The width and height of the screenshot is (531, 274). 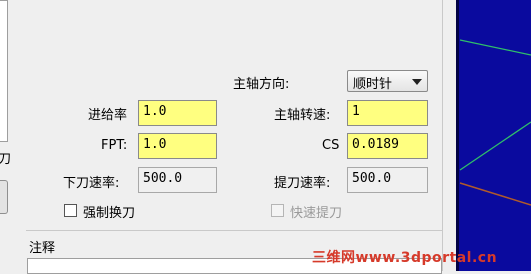 I want to click on spindle-direction-select: 顺时针, so click(x=387, y=81).